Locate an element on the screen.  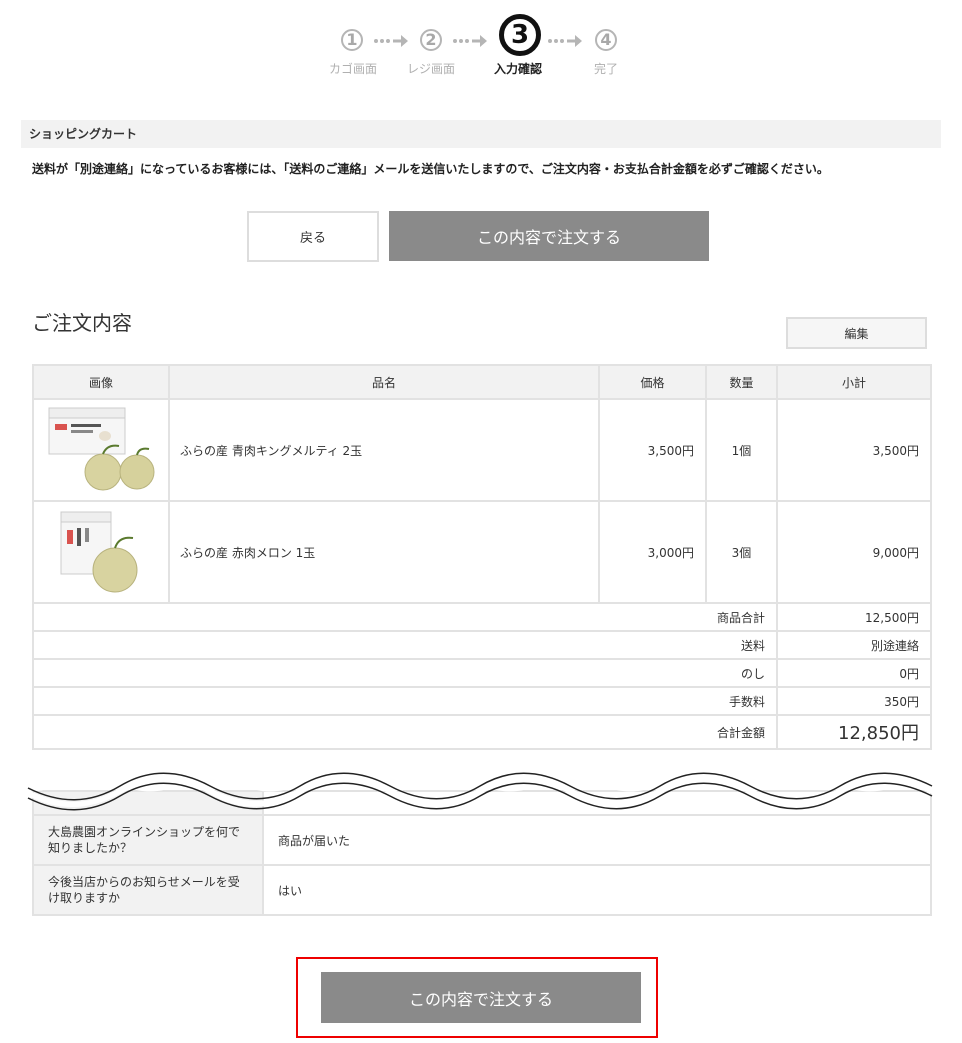
step-3-label: 入力確認 is located at coordinates (518, 69).